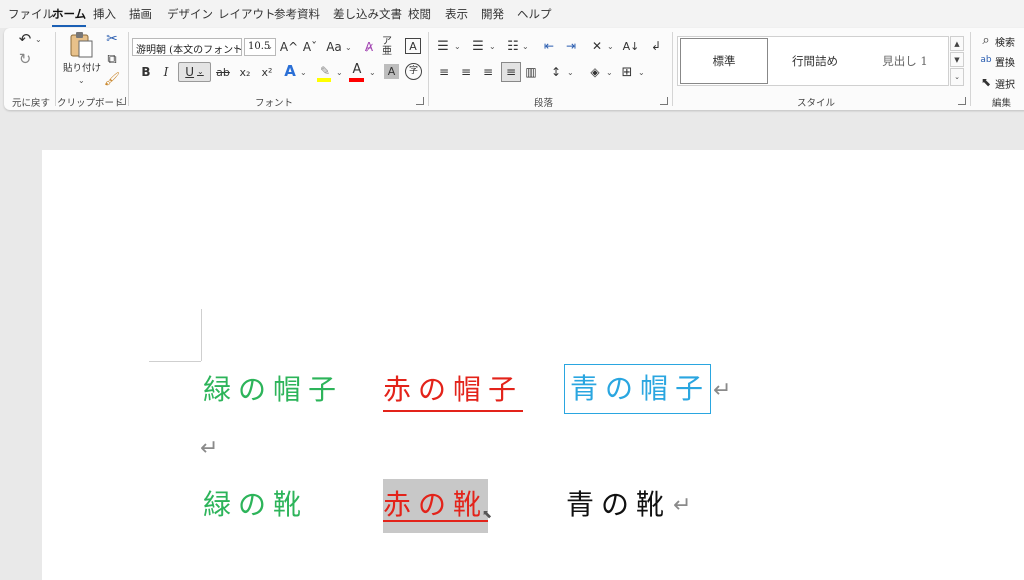 Image resolution: width=1024 pixels, height=580 pixels. Describe the element at coordinates (534, 14) in the screenshot. I see `tab-help: ヘルプ` at that location.